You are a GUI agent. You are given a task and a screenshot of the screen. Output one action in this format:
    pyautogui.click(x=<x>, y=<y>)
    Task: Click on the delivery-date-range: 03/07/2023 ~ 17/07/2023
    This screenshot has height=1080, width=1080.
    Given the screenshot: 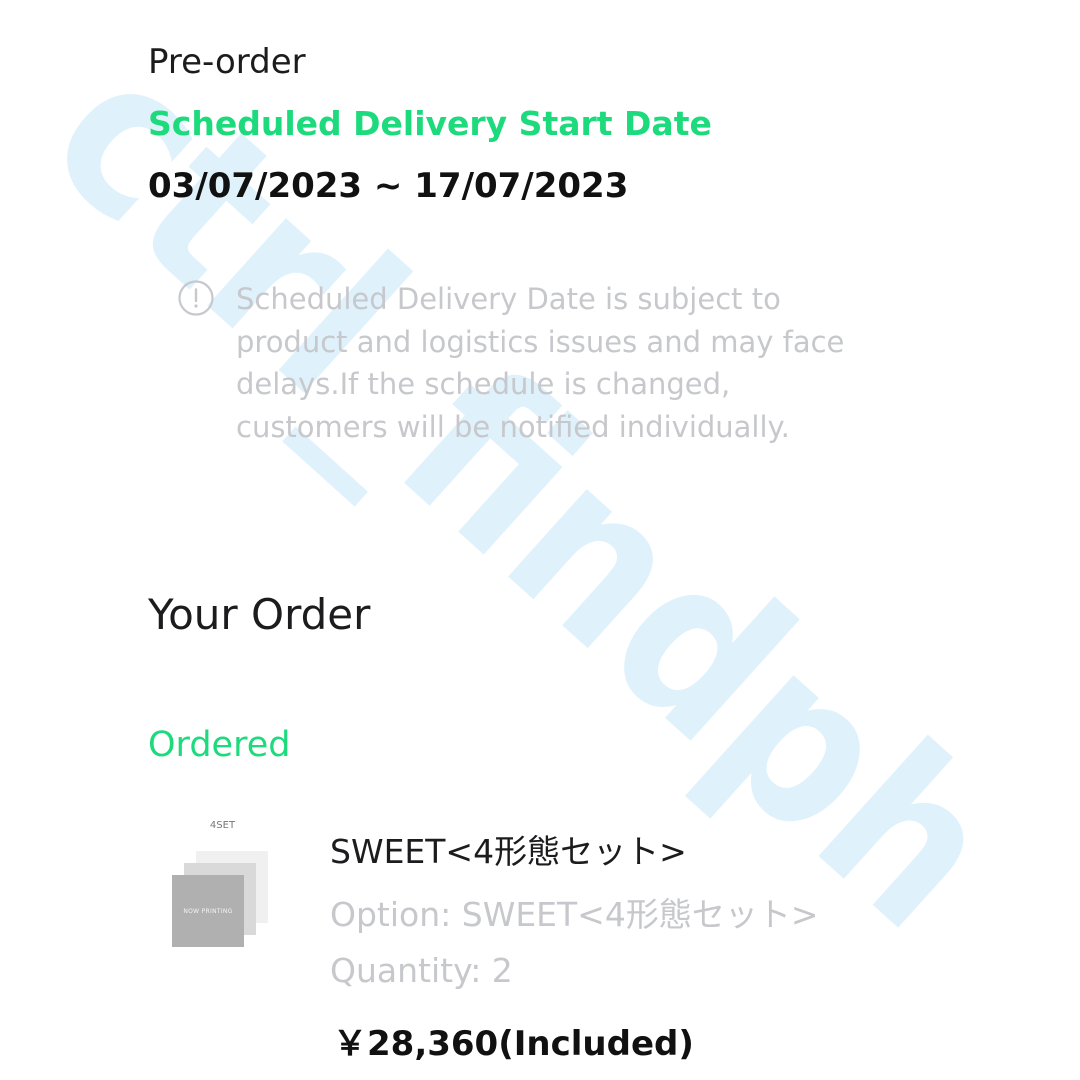 What is the action you would take?
    pyautogui.click(x=388, y=186)
    